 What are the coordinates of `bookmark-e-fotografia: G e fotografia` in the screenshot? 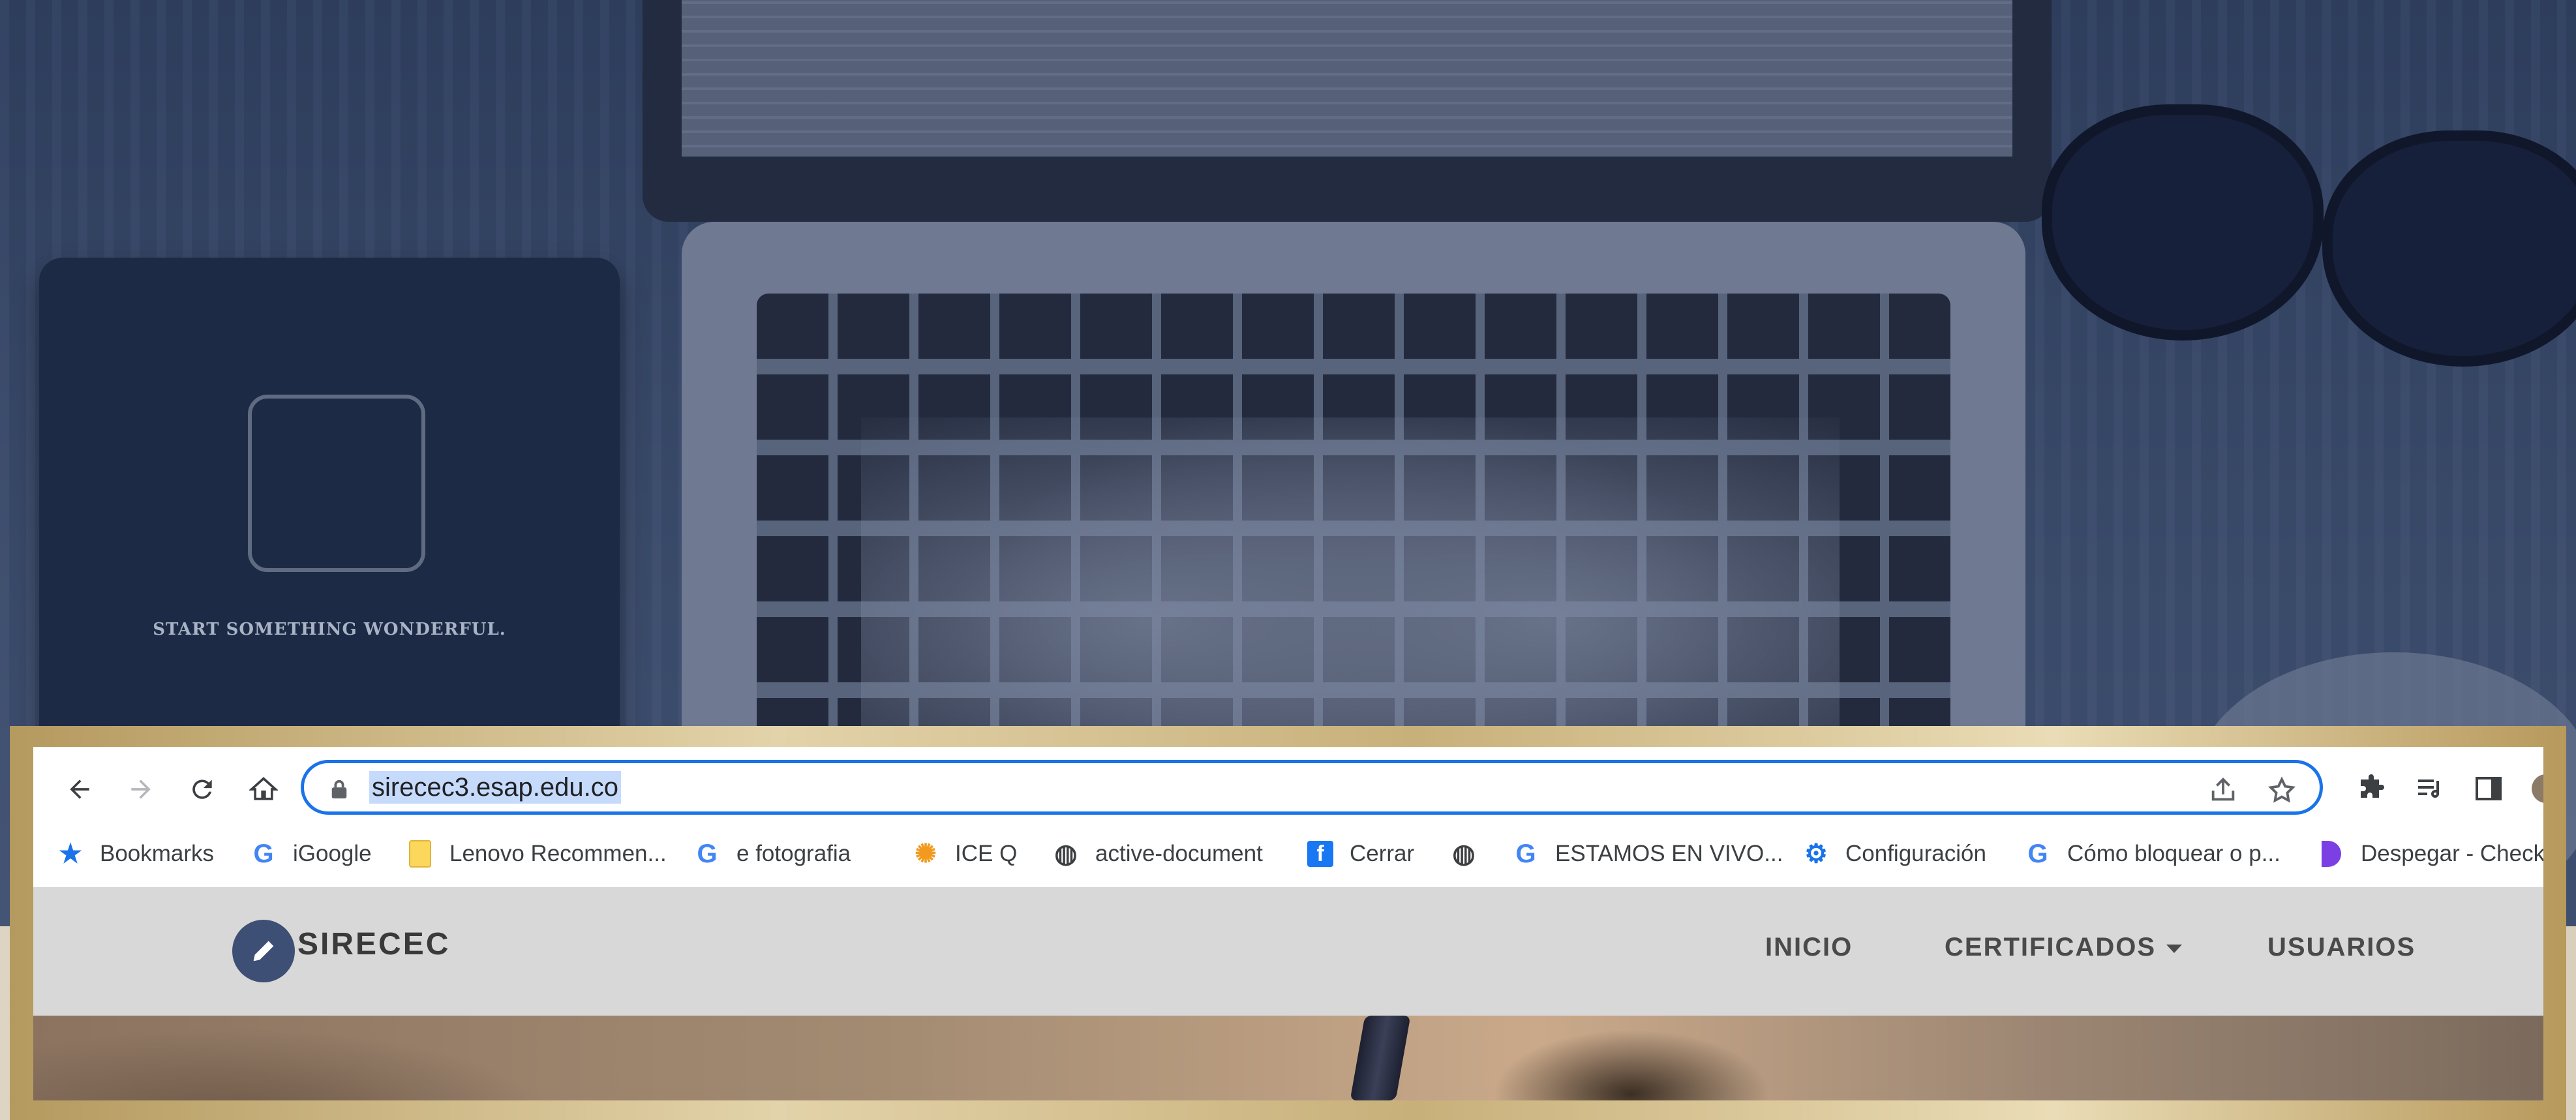 It's located at (771, 853).